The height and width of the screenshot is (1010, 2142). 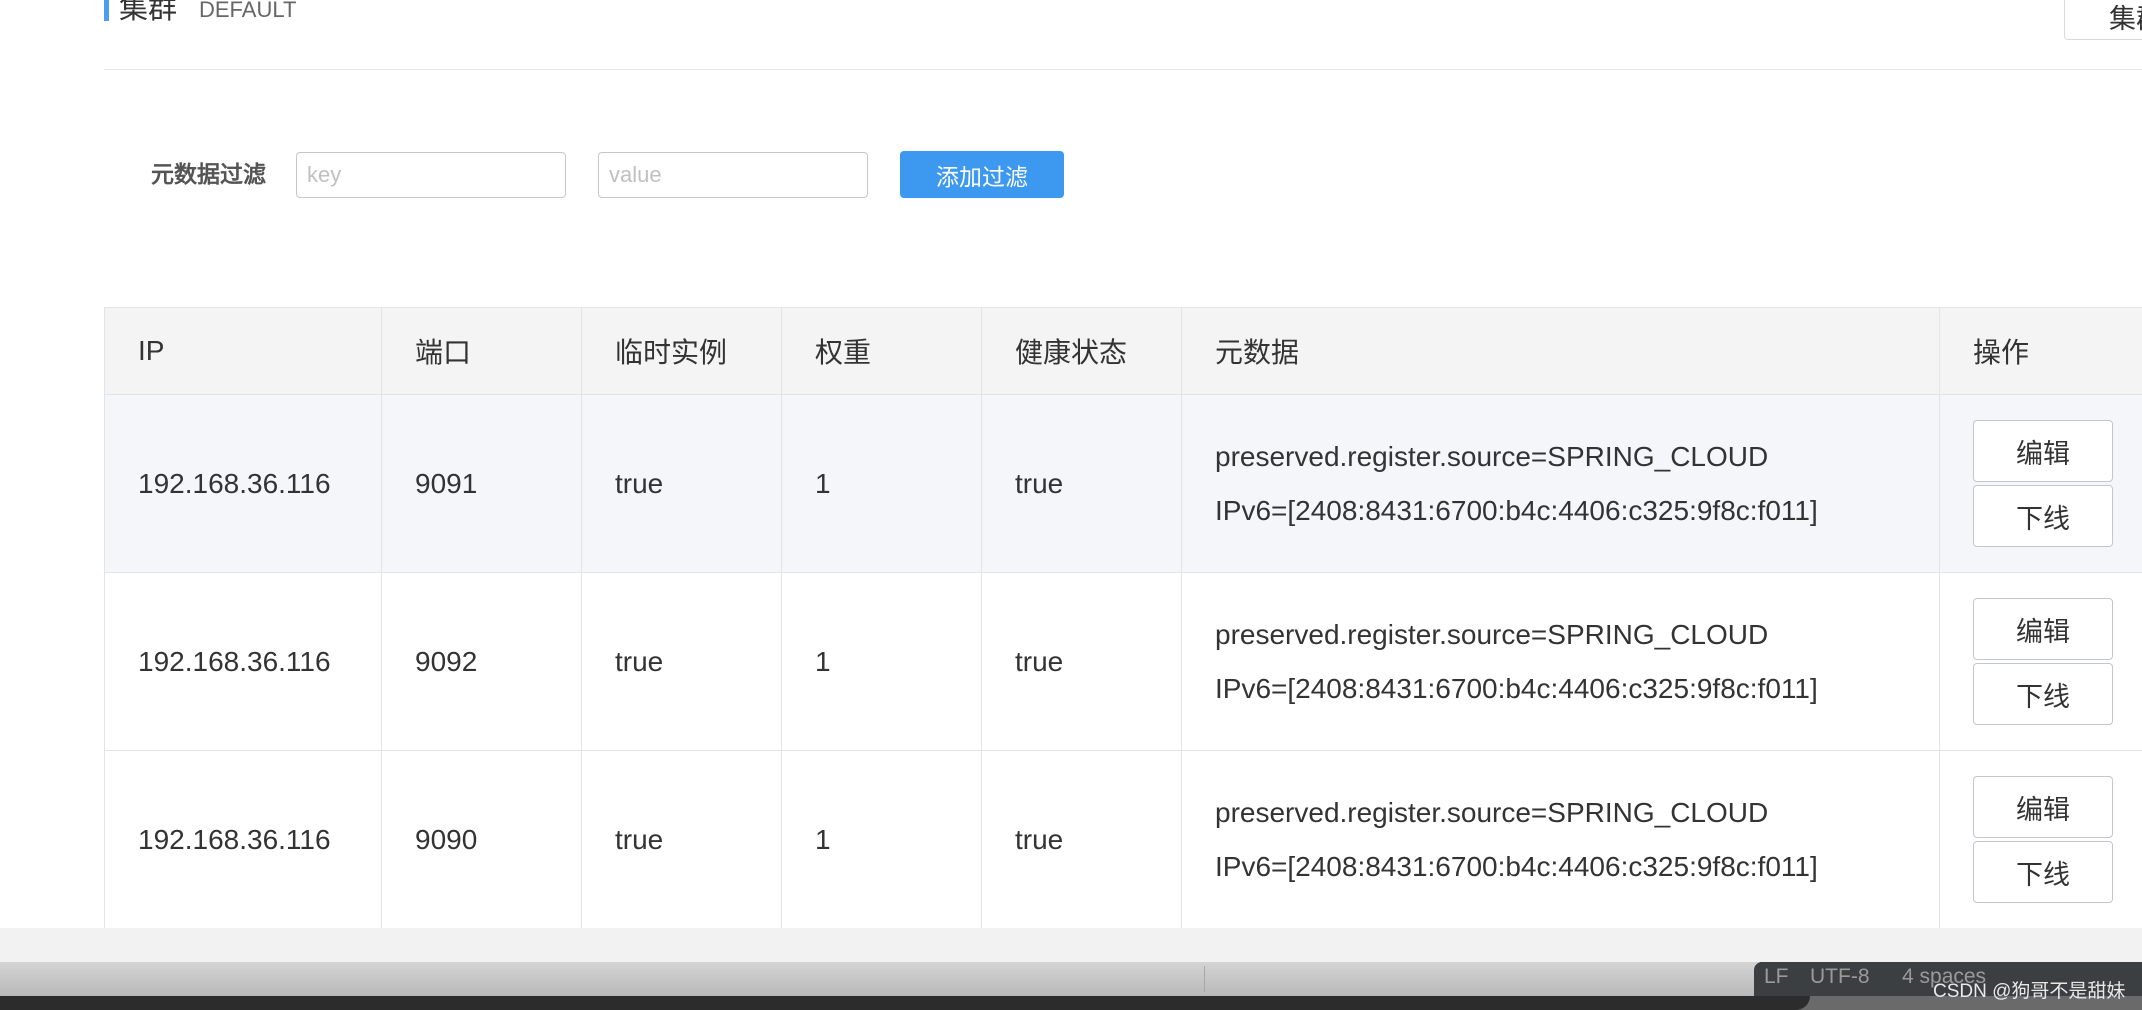 I want to click on cell-port: 9091, so click(x=481, y=483).